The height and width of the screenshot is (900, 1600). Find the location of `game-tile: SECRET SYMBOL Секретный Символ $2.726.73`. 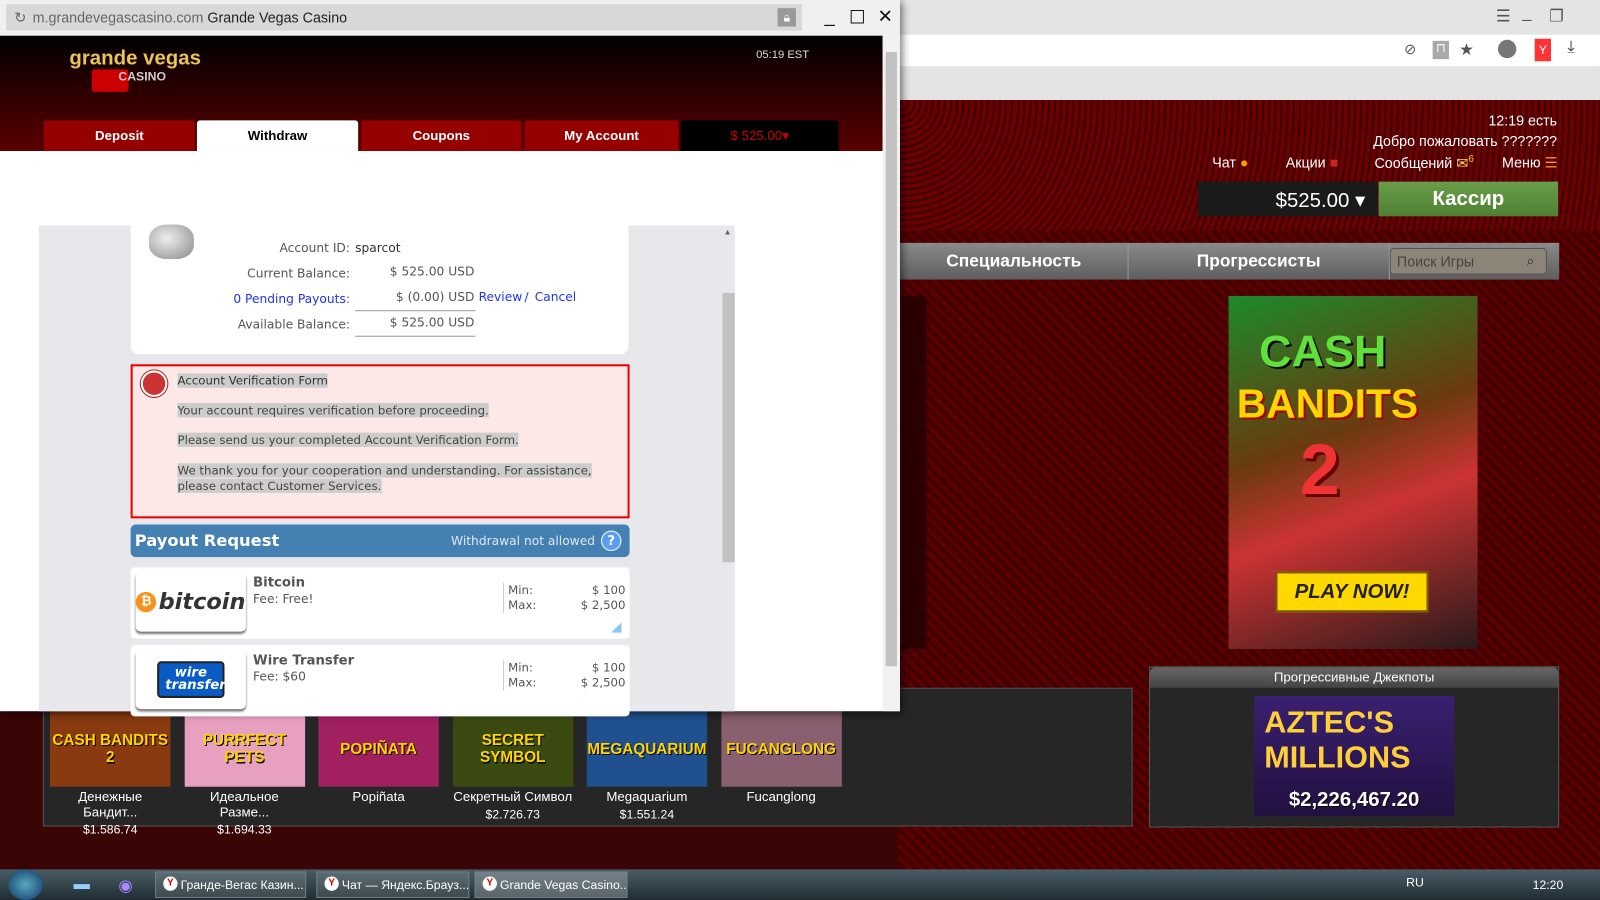

game-tile: SECRET SYMBOL Секретный Символ $2.726.73 is located at coordinates (512, 766).